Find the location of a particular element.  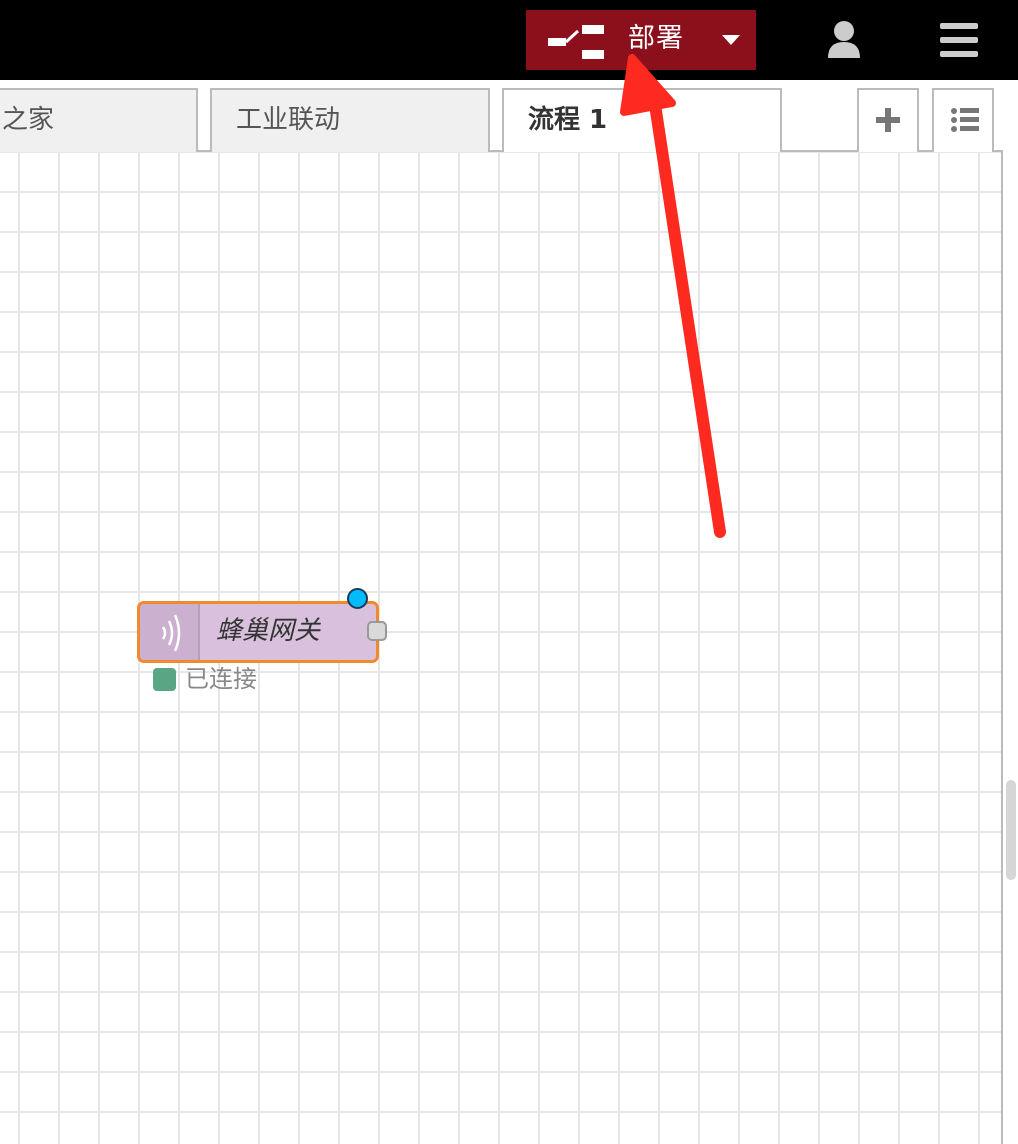

wireless-signal-icon is located at coordinates (171, 633).